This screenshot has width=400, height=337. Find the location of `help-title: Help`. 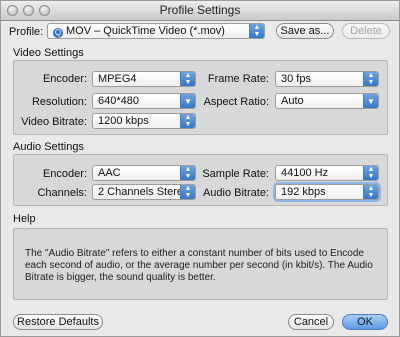

help-title: Help is located at coordinates (24, 219).